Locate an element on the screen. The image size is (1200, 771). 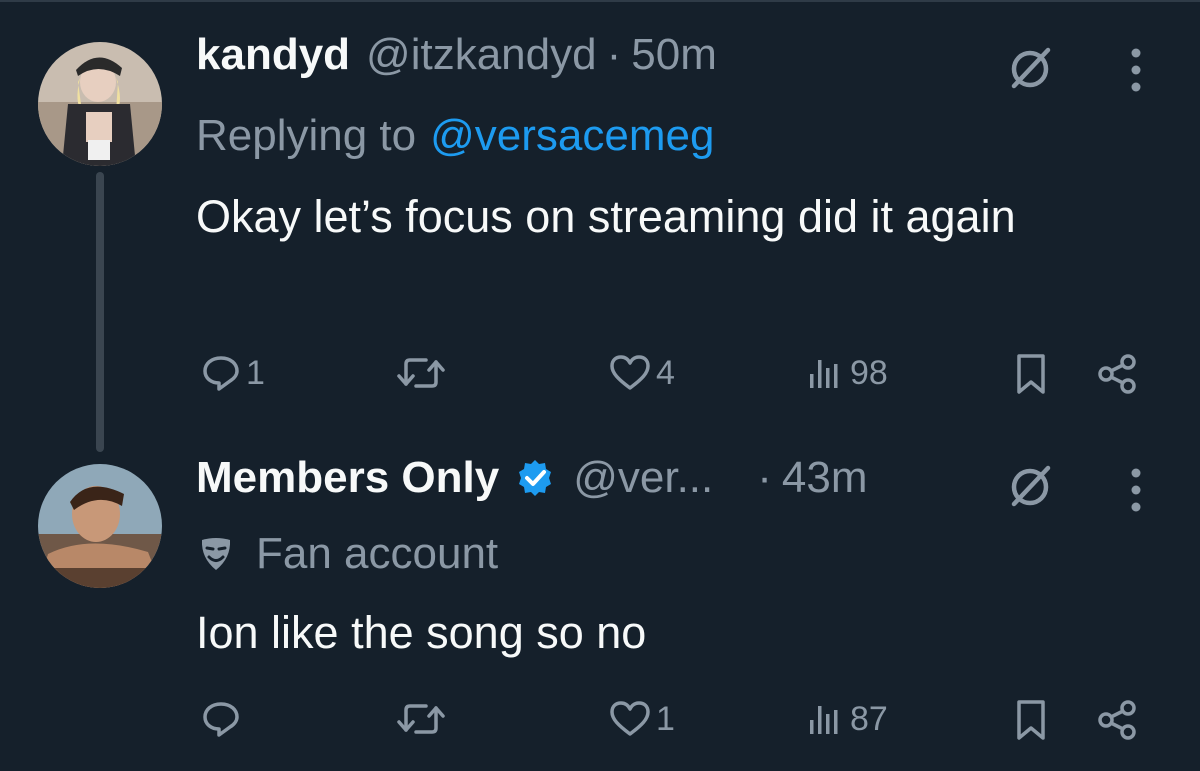
account-label: Fan account is located at coordinates (377, 553).